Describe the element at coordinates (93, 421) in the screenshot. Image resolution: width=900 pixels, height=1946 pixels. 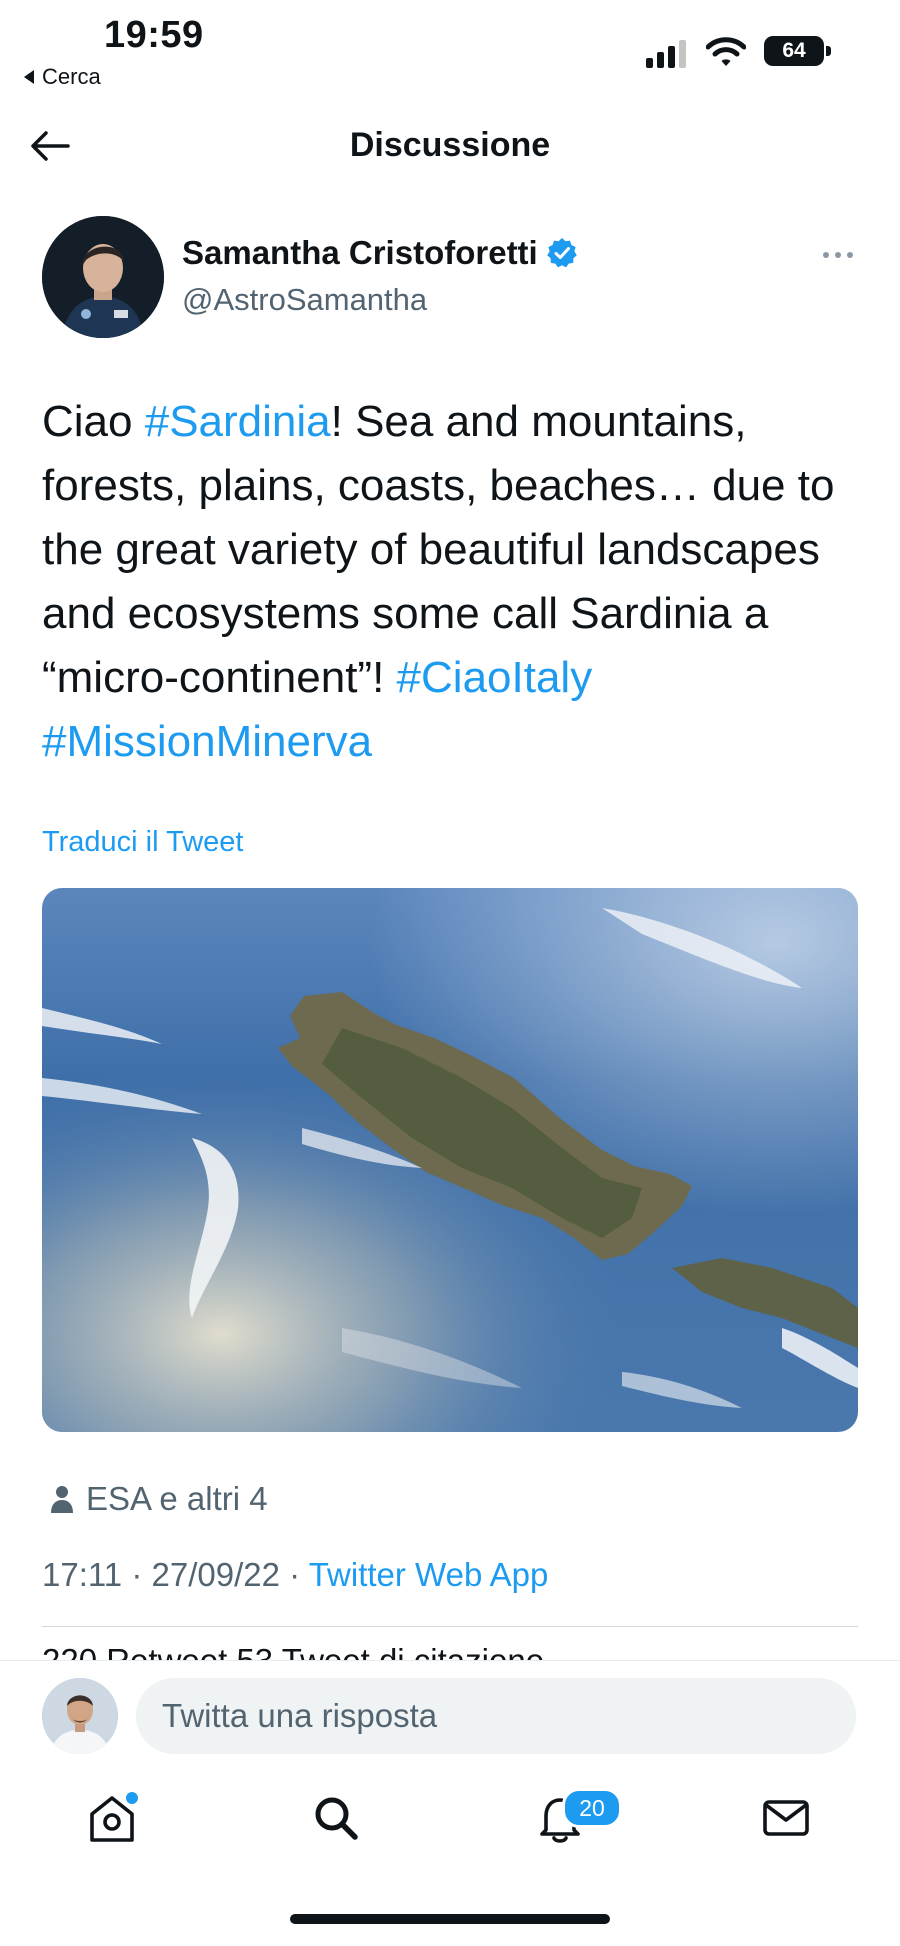
I see `tweet-text-segment: Ciao` at that location.